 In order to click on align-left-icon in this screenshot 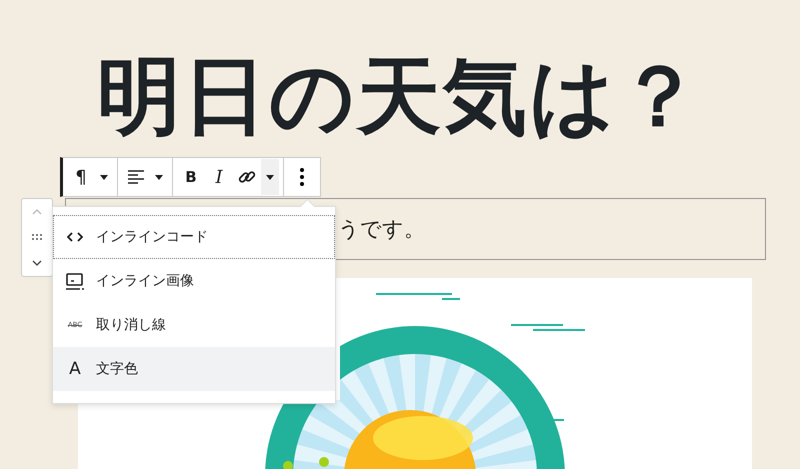, I will do `click(136, 177)`.